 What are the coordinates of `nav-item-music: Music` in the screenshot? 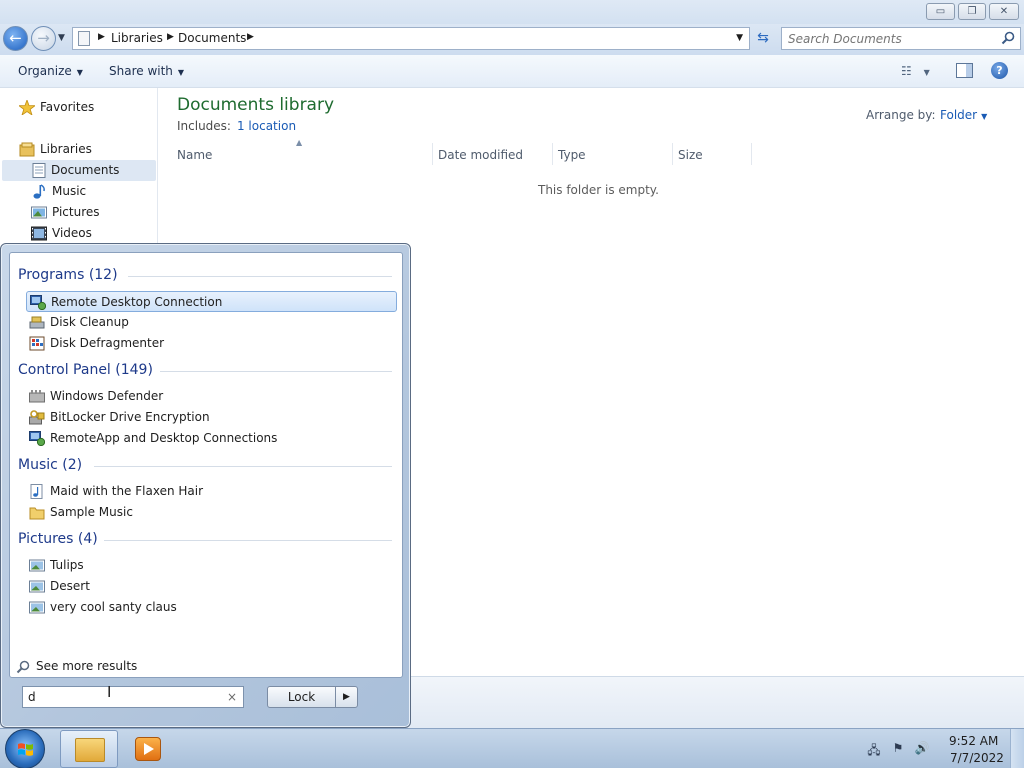 It's located at (91, 191).